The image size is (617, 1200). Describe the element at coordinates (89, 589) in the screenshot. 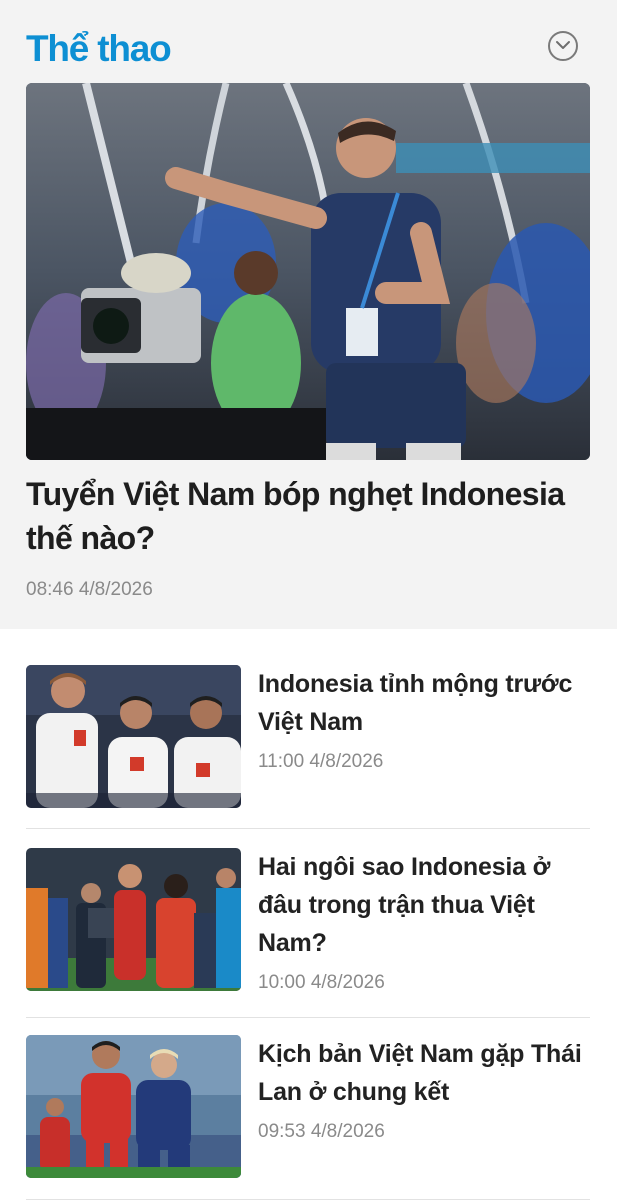

I see `featured-timestamp: 08:46 4/8/2026` at that location.